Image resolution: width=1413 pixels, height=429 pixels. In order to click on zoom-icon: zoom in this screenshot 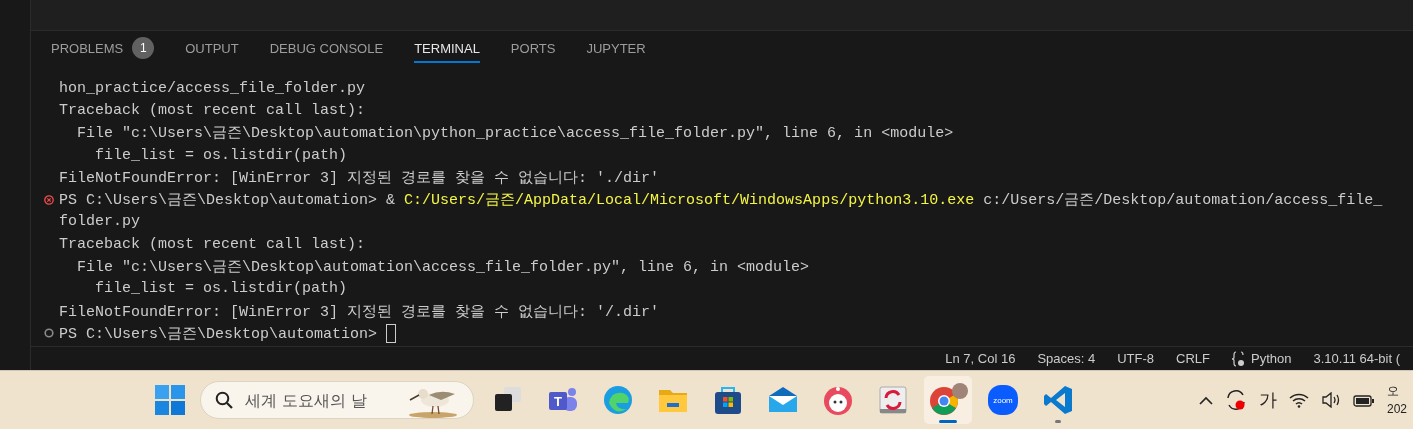, I will do `click(1003, 400)`.